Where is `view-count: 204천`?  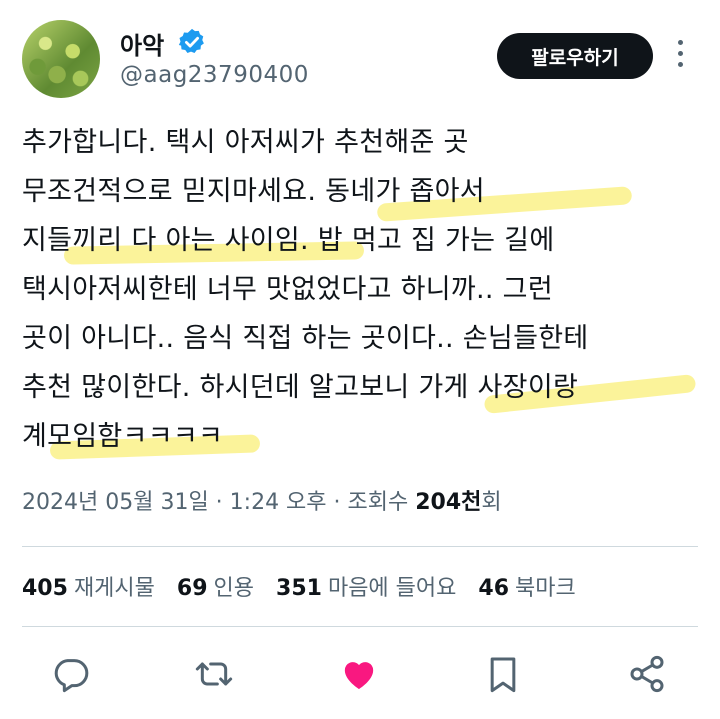
view-count: 204천 is located at coordinates (448, 502).